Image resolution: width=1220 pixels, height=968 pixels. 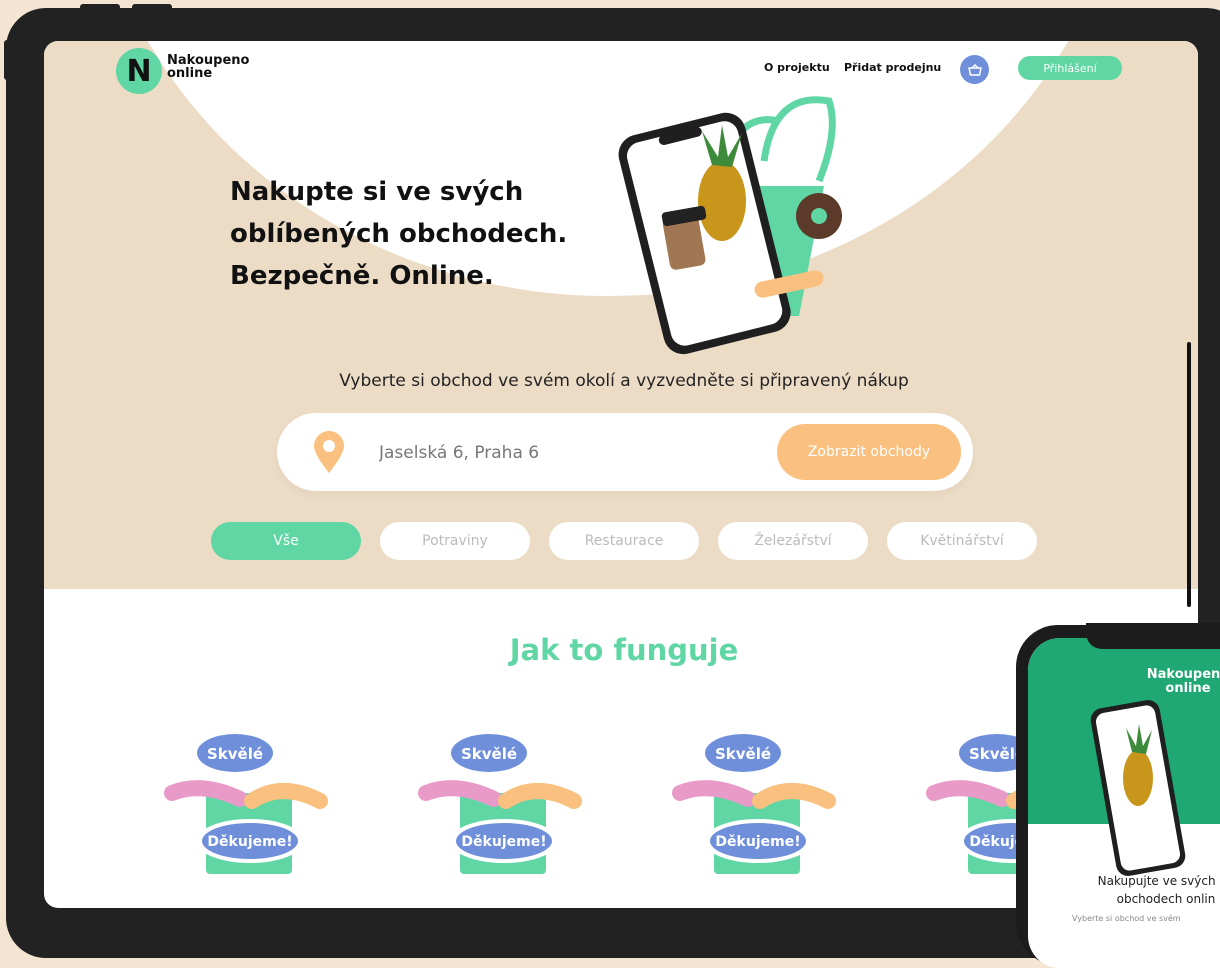 I want to click on category-tab-all: Vše, so click(x=286, y=541).